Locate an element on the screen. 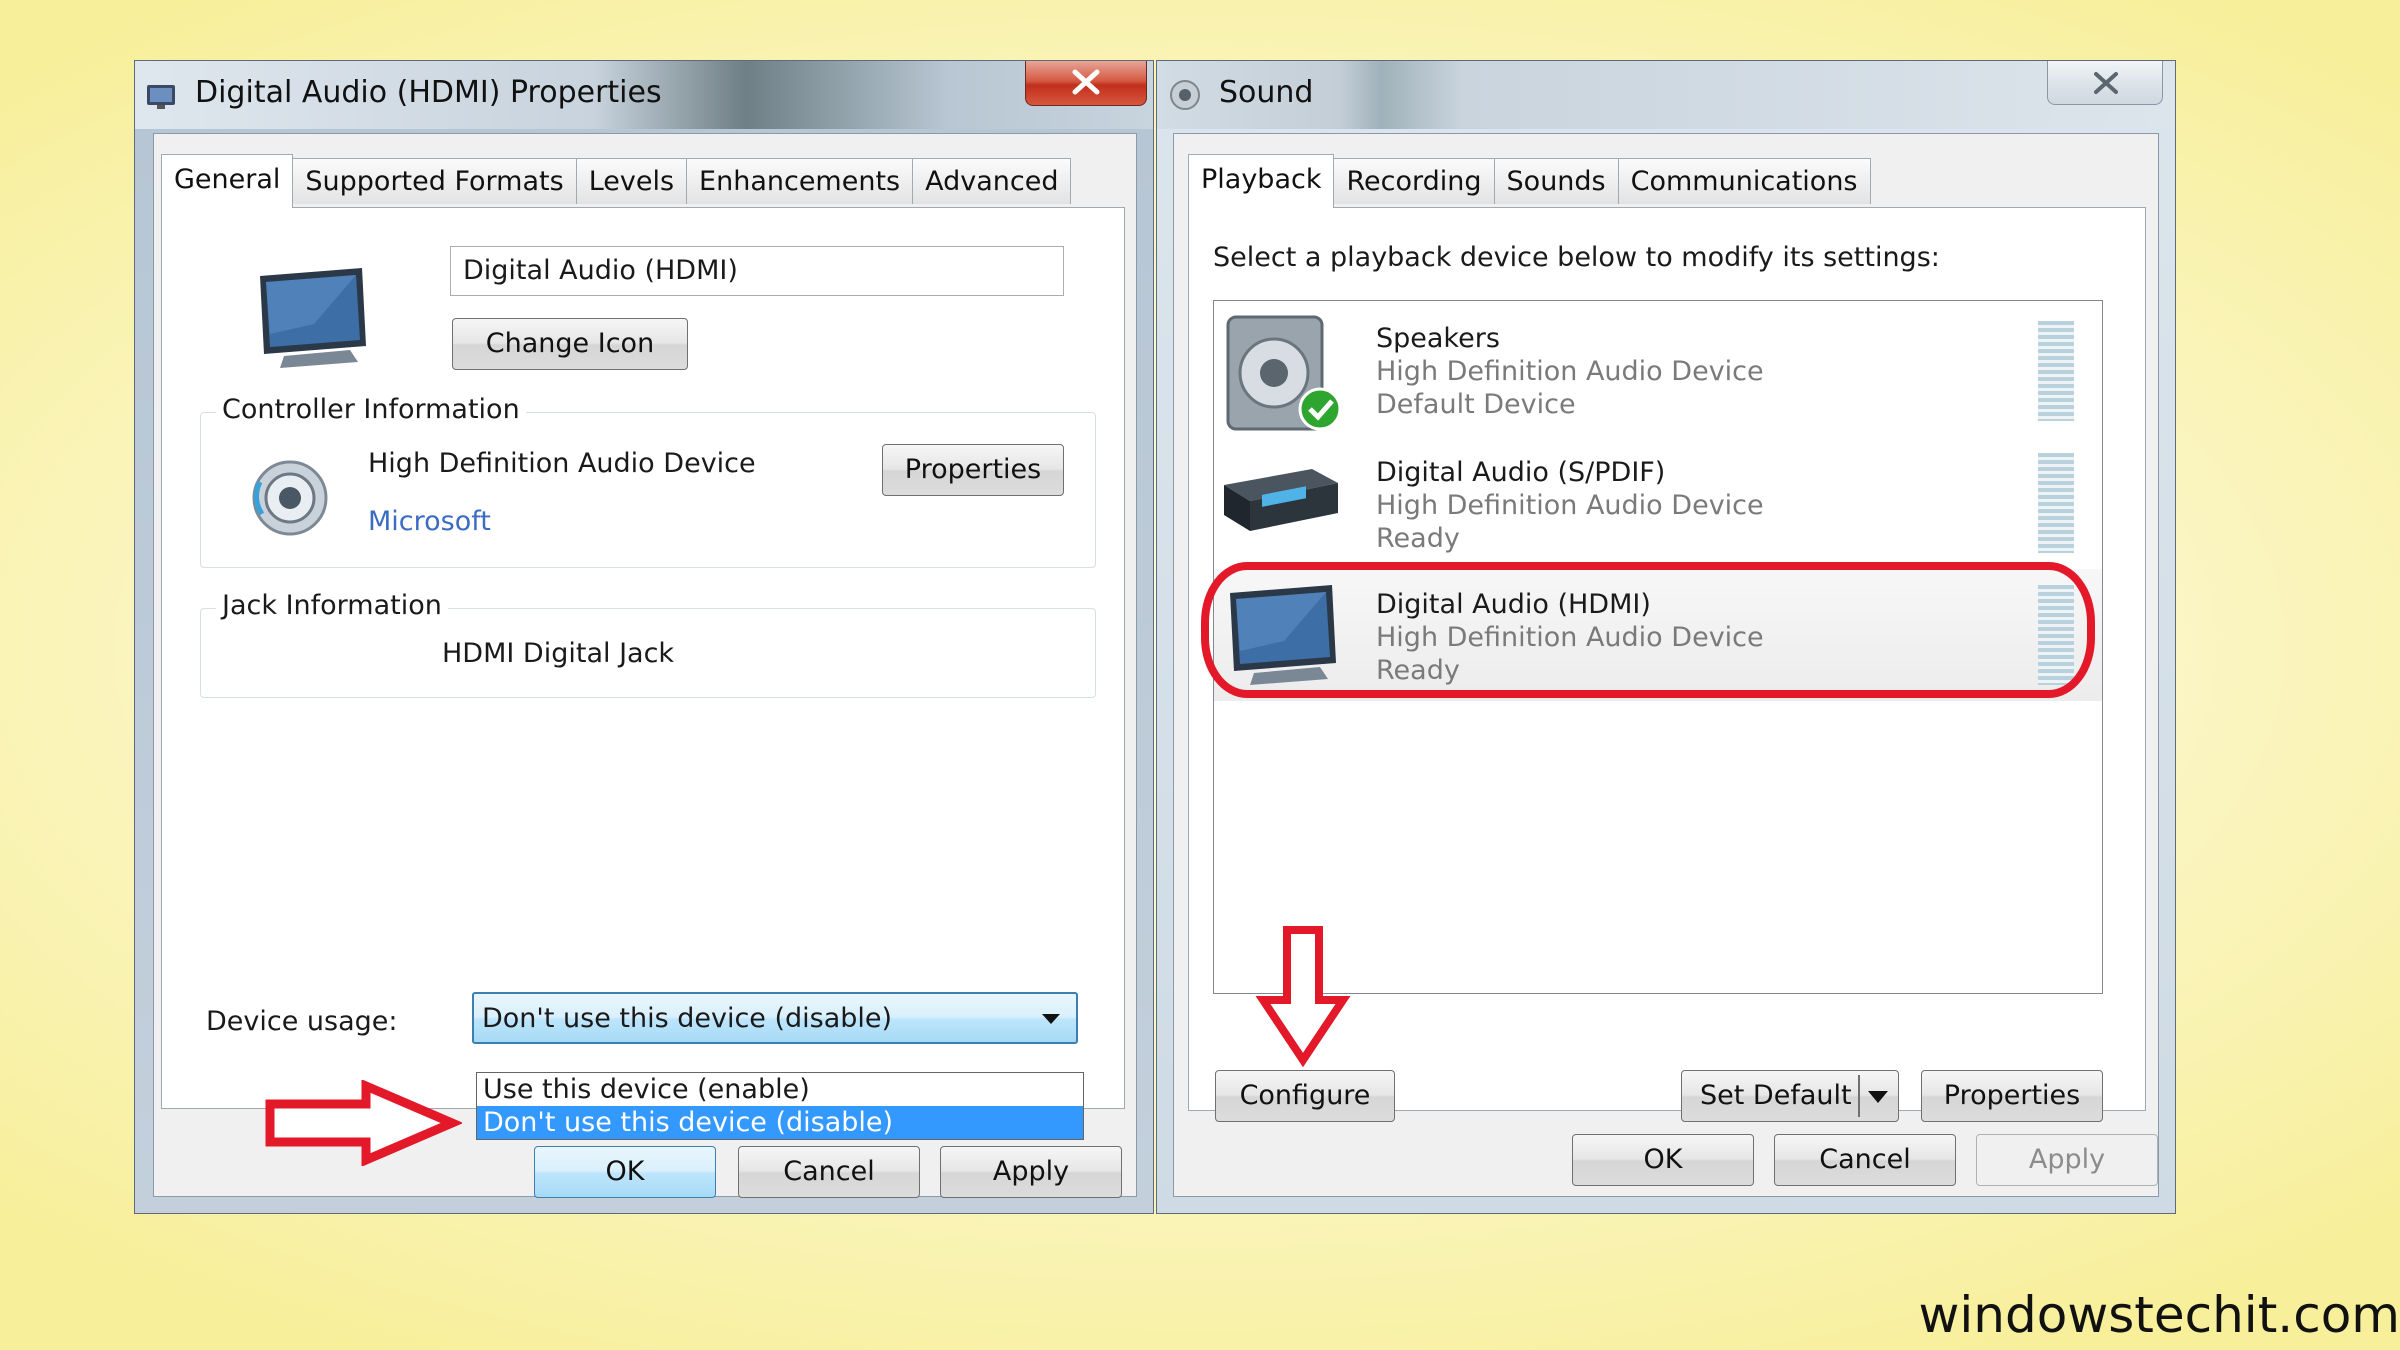  set-default-label: Set Default is located at coordinates (1776, 1095).